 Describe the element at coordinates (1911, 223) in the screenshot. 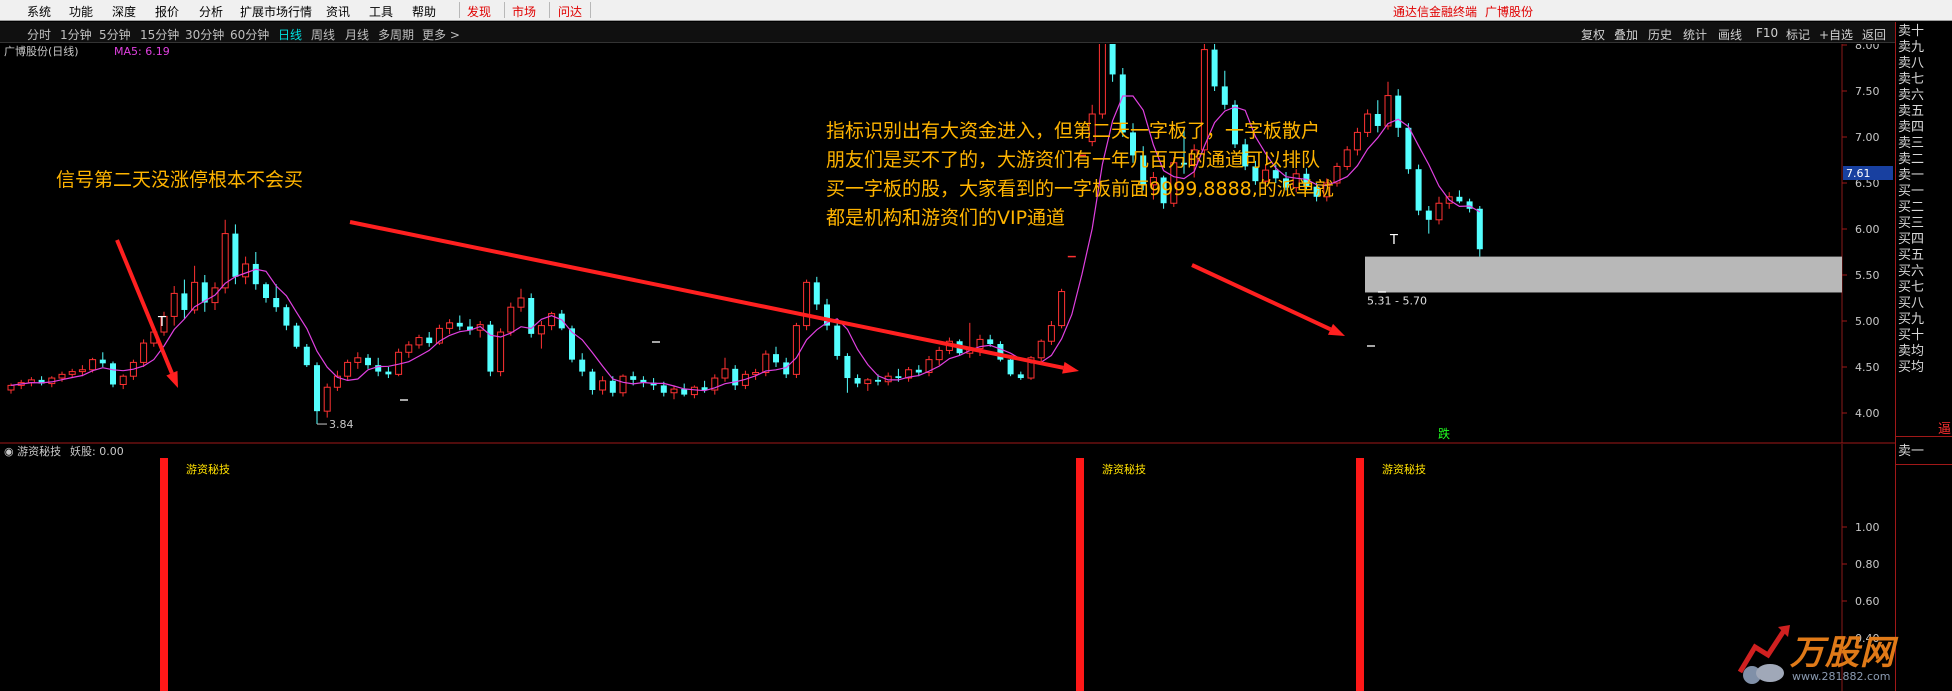

I see `order-book-buy: 买三` at that location.